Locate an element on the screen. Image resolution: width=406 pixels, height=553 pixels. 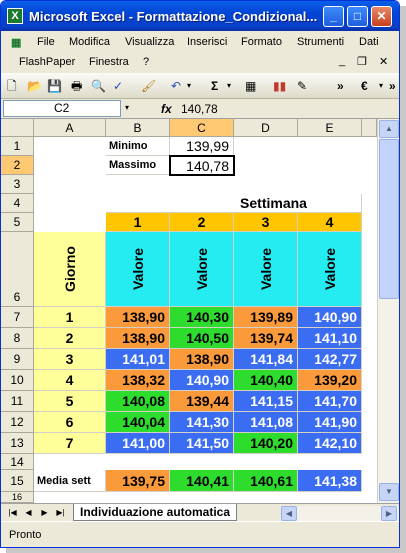
value-cell: 142,77 is located at coordinates (330, 359).